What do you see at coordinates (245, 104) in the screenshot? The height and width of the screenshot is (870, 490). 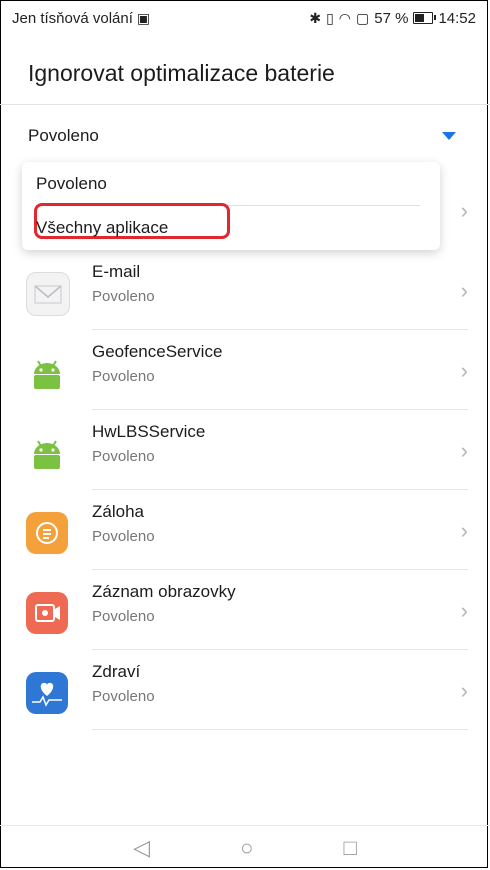 I see `header-divider` at bounding box center [245, 104].